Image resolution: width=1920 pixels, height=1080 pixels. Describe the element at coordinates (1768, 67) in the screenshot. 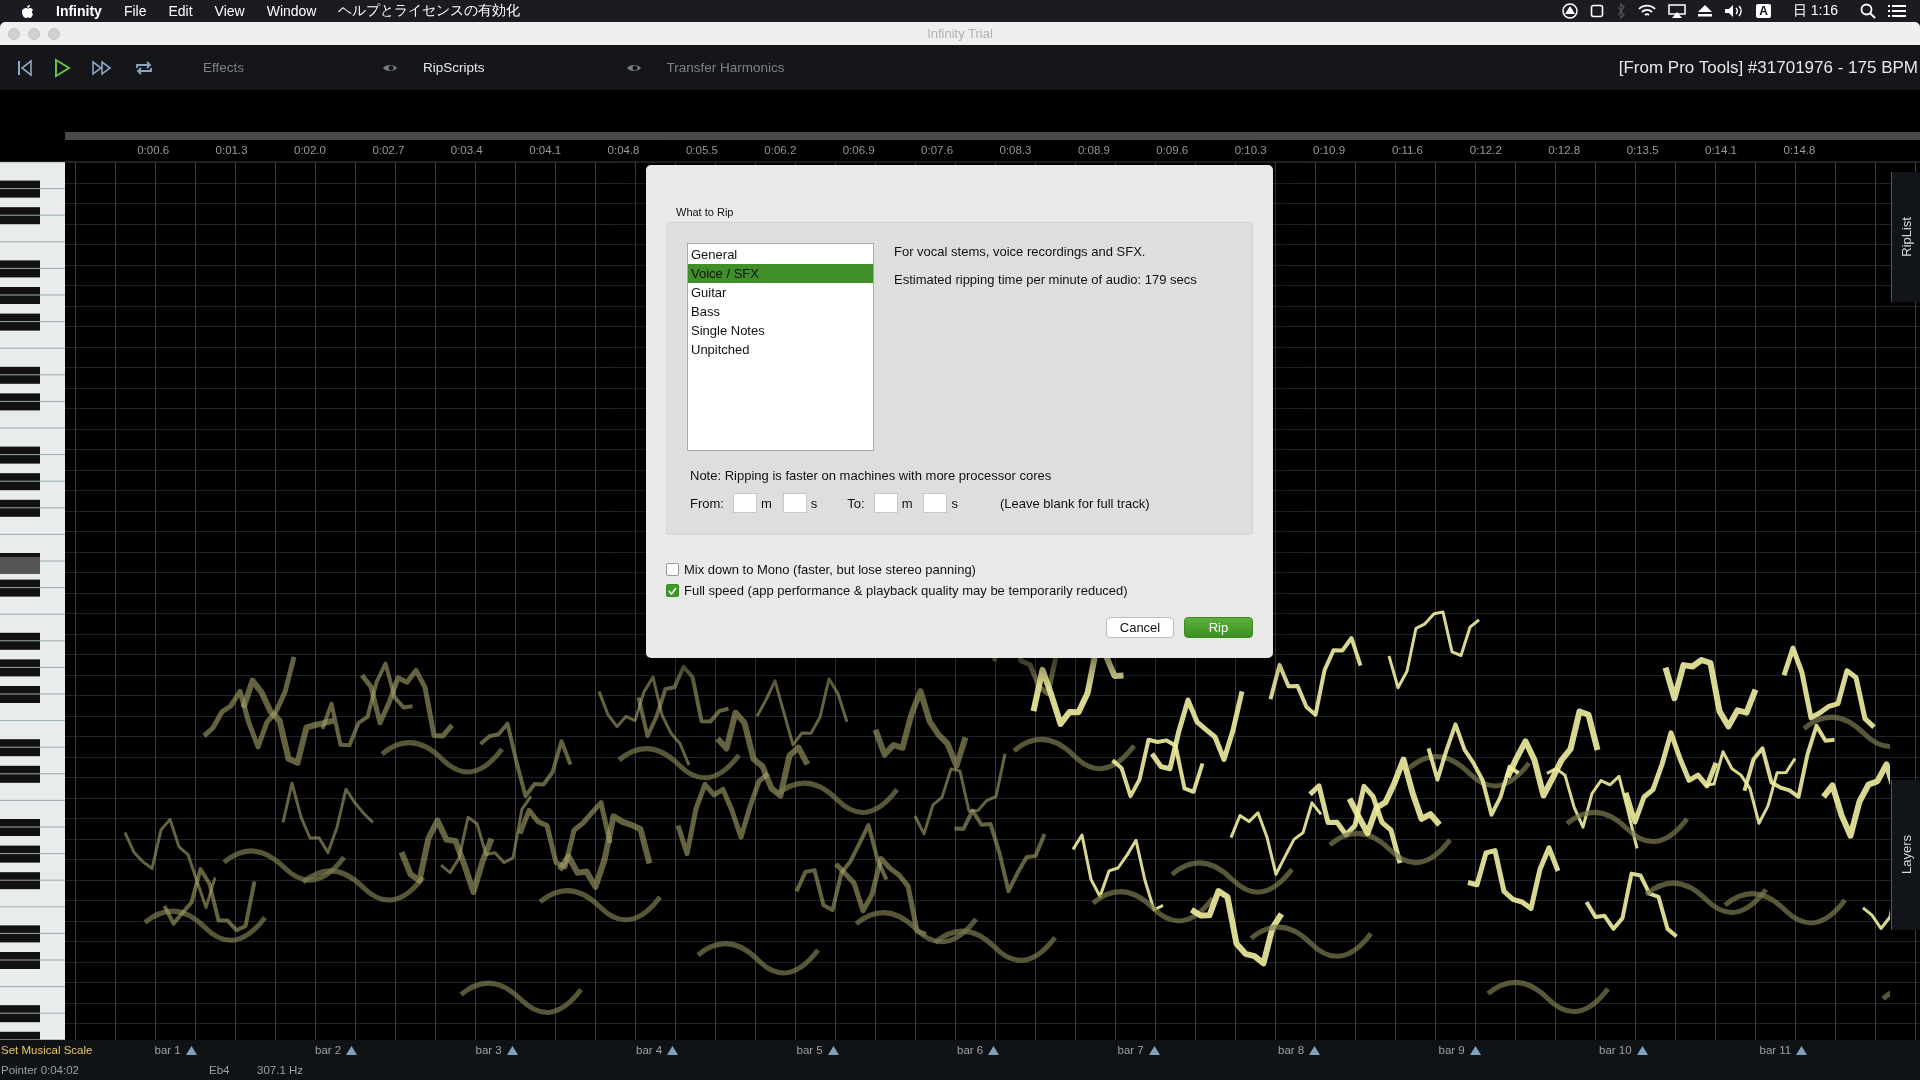

I see `session-info: [From Pro Tools] #31701976 - 175 BPM` at that location.